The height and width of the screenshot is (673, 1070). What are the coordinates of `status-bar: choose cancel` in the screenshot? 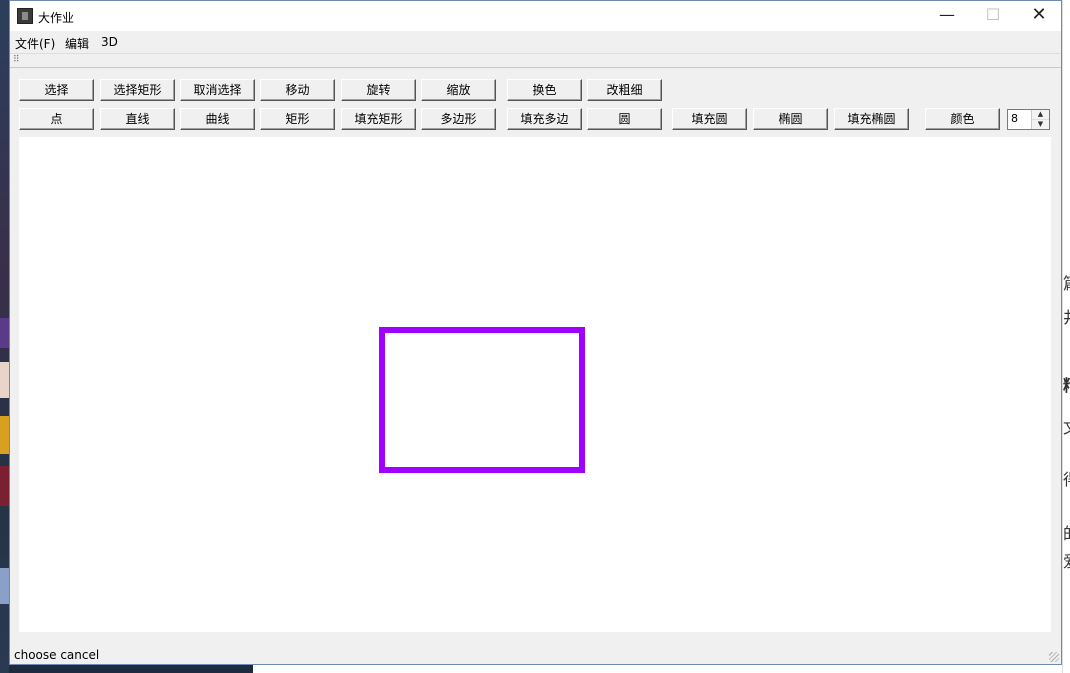 It's located at (535, 654).